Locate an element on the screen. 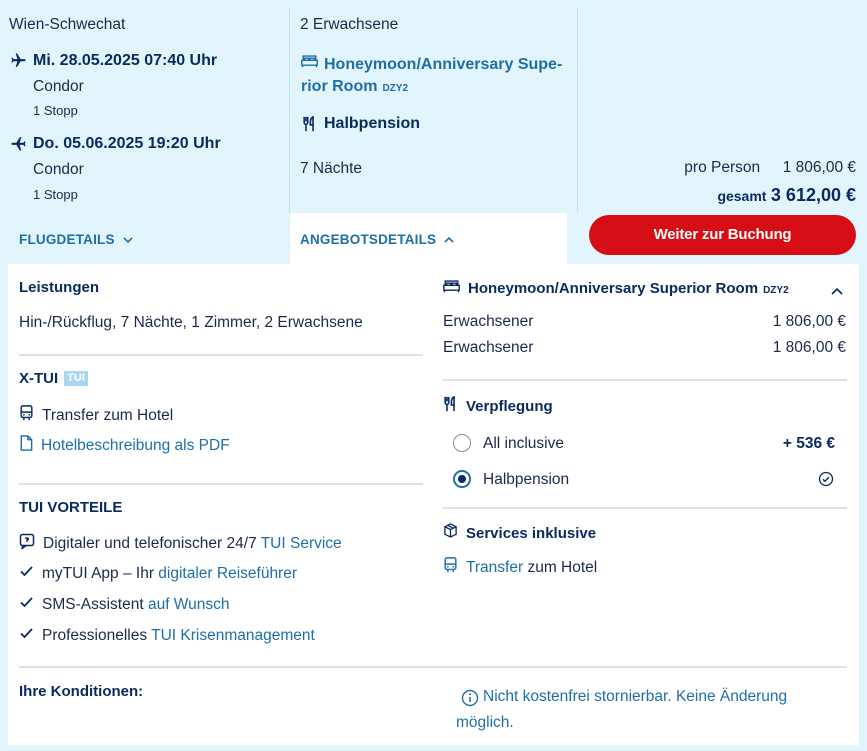 This screenshot has width=867, height=751. column-divider is located at coordinates (577, 110).